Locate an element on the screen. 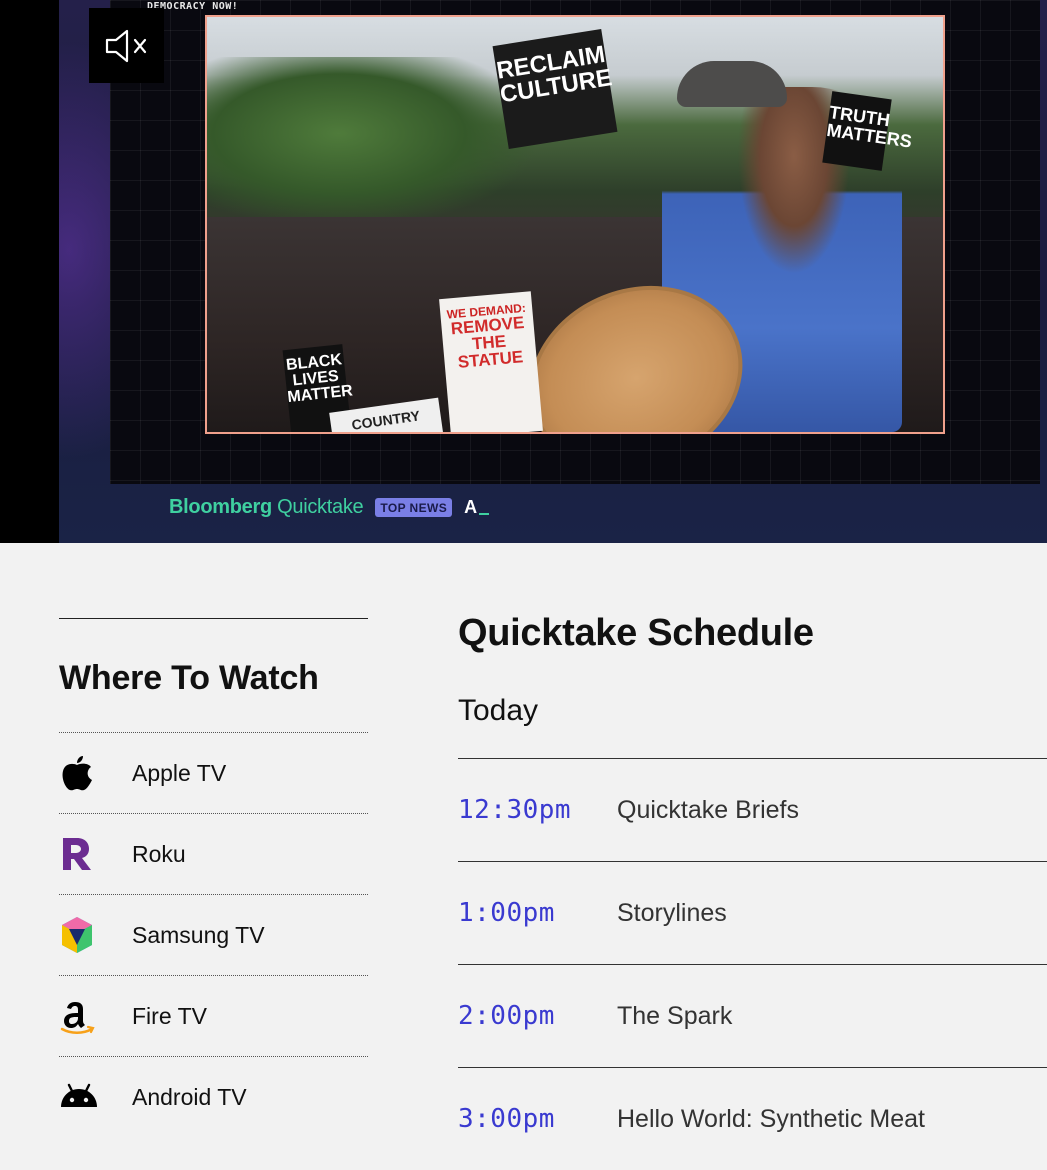  platform-item-android-tv: Android TV is located at coordinates (213, 1096).